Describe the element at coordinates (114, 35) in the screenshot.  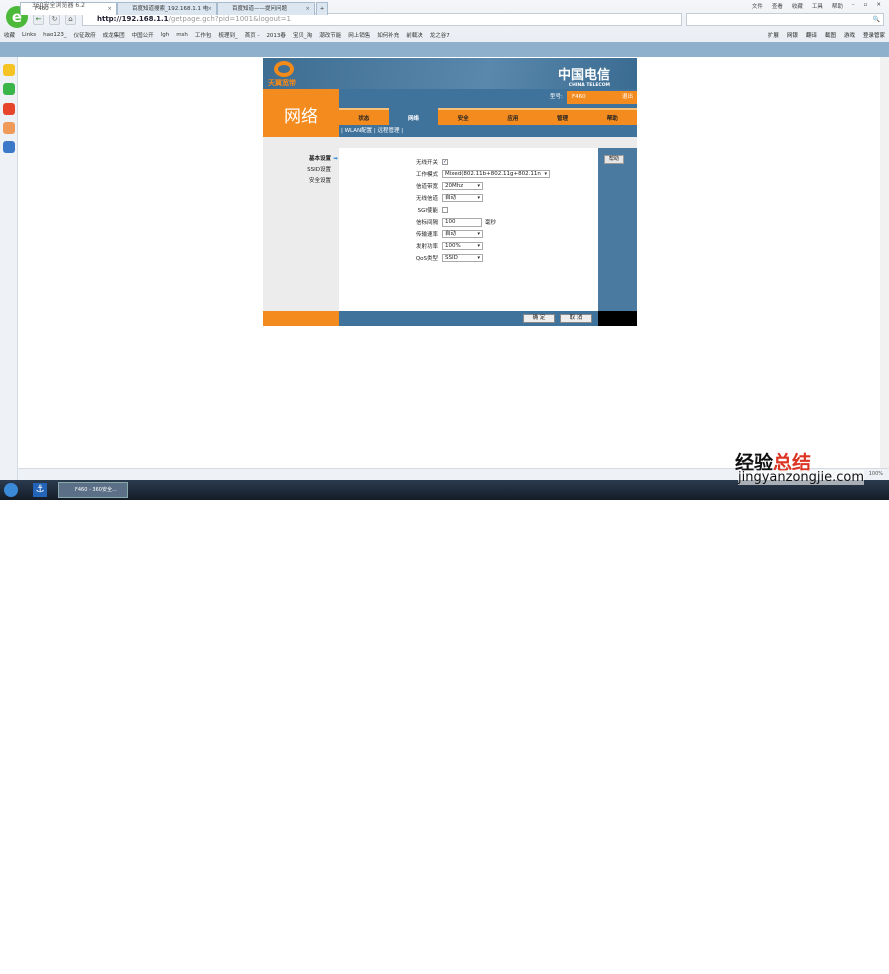
I see `bookmark-item: 成龙集团` at that location.